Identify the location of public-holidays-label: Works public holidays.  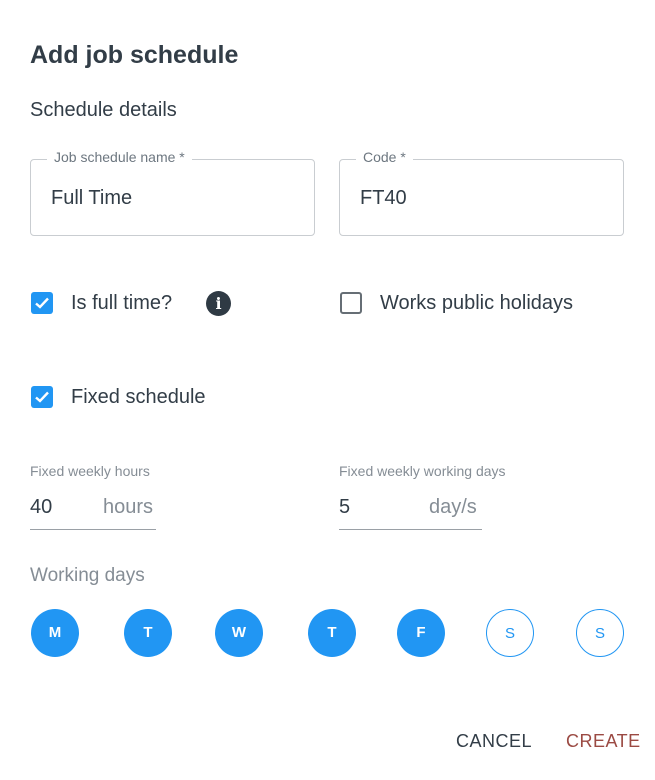
(477, 303).